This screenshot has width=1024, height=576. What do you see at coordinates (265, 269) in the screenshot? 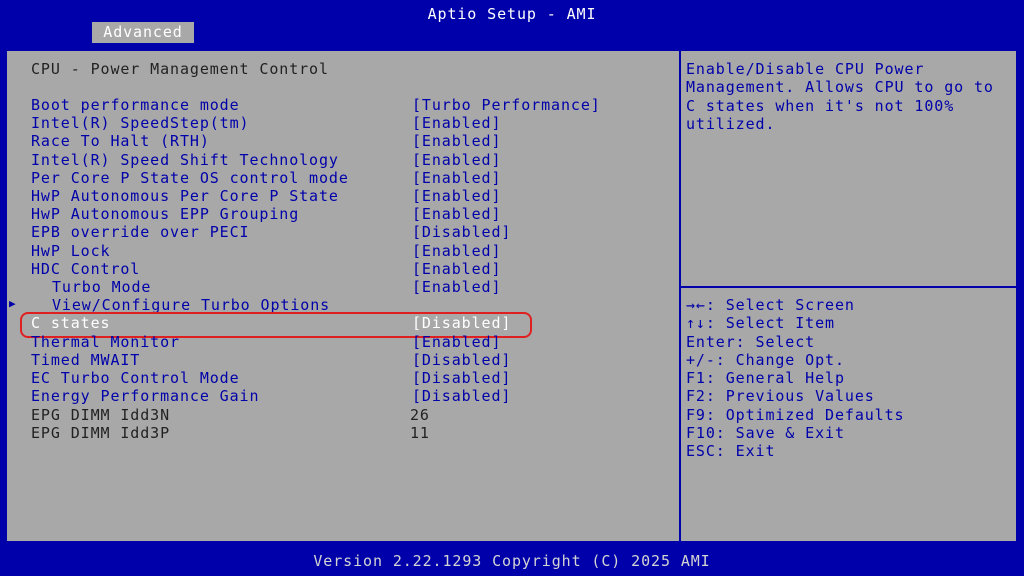
I see `setting-hdc-control: HDC Control [Enabled]` at bounding box center [265, 269].